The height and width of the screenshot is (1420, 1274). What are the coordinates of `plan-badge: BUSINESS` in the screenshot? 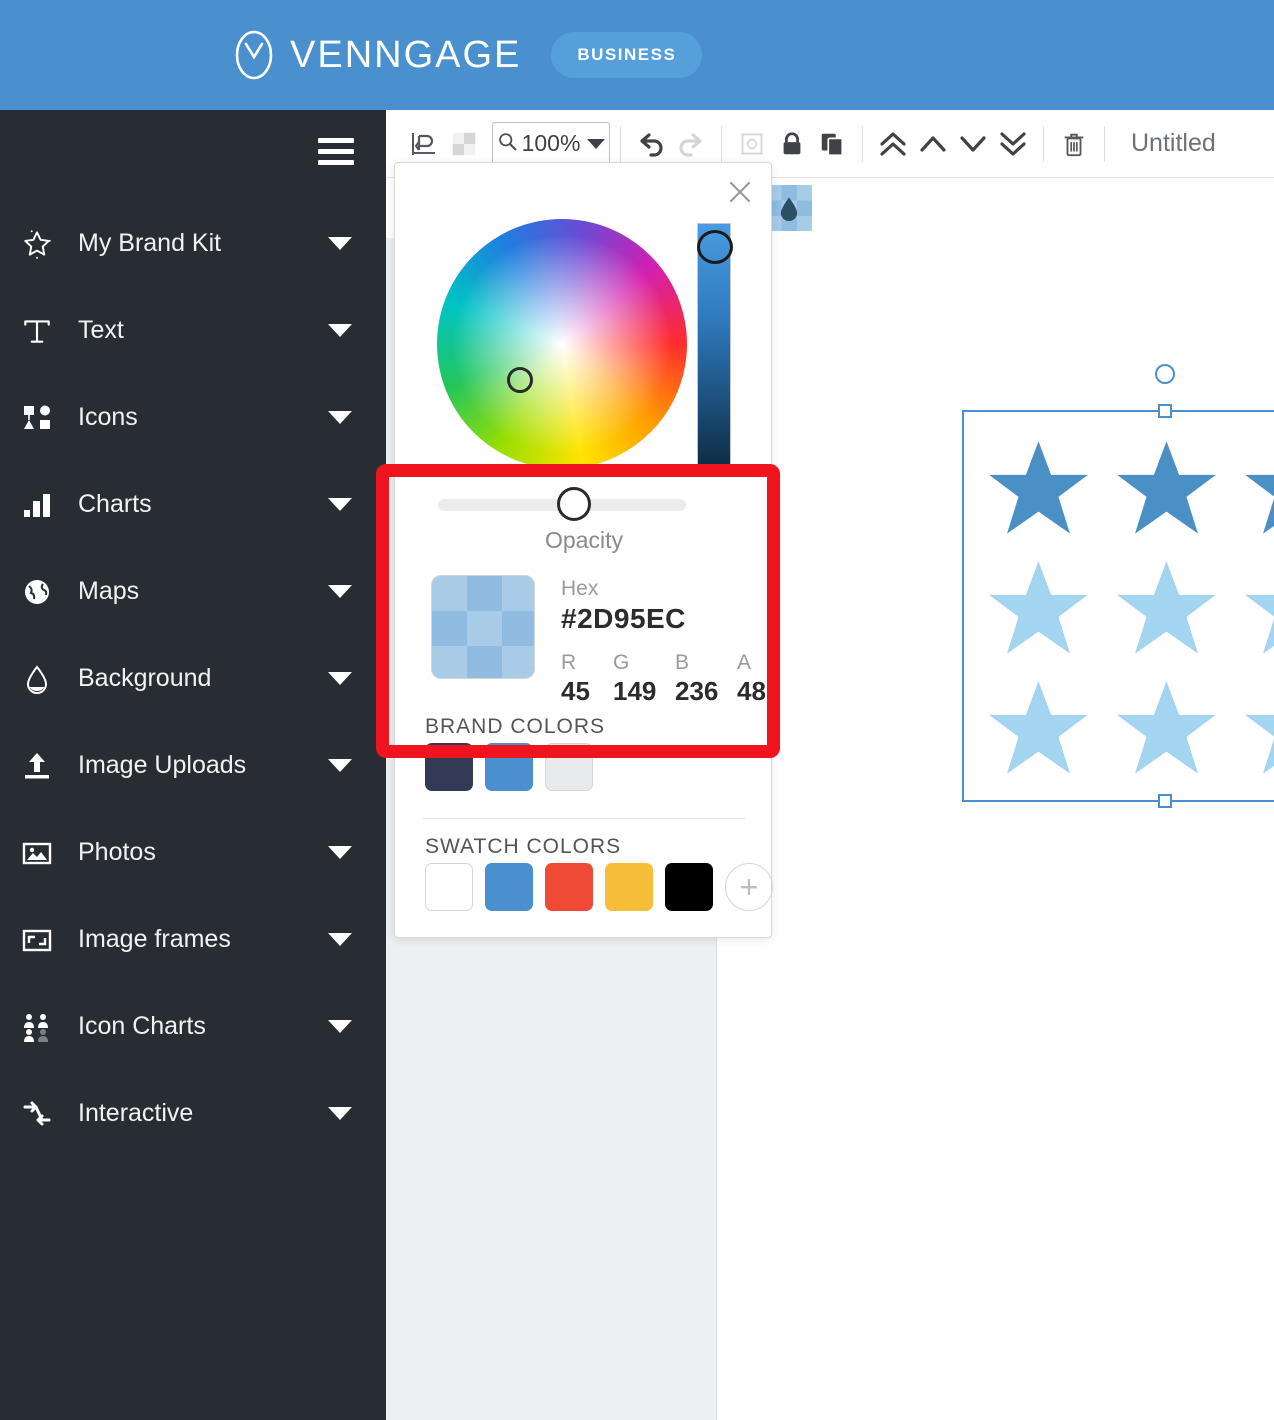 It's located at (627, 55).